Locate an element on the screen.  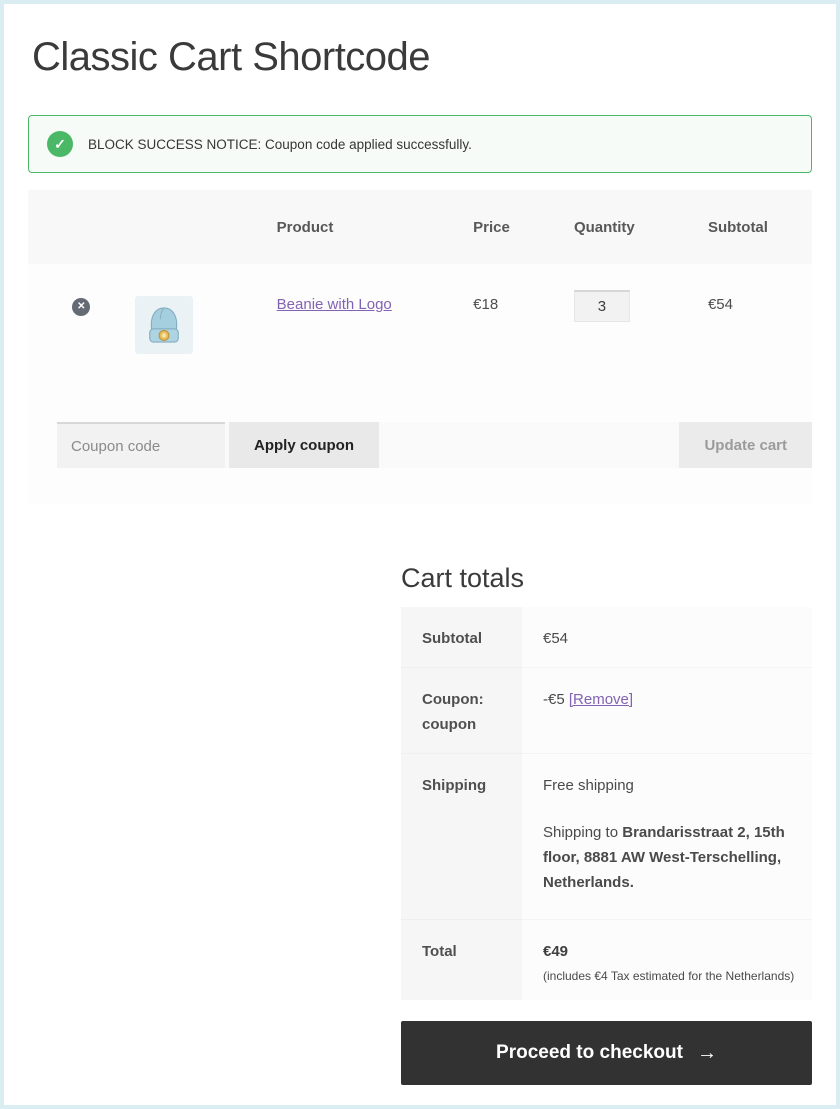
cart-totals-heading: Cart totals is located at coordinates (463, 578).